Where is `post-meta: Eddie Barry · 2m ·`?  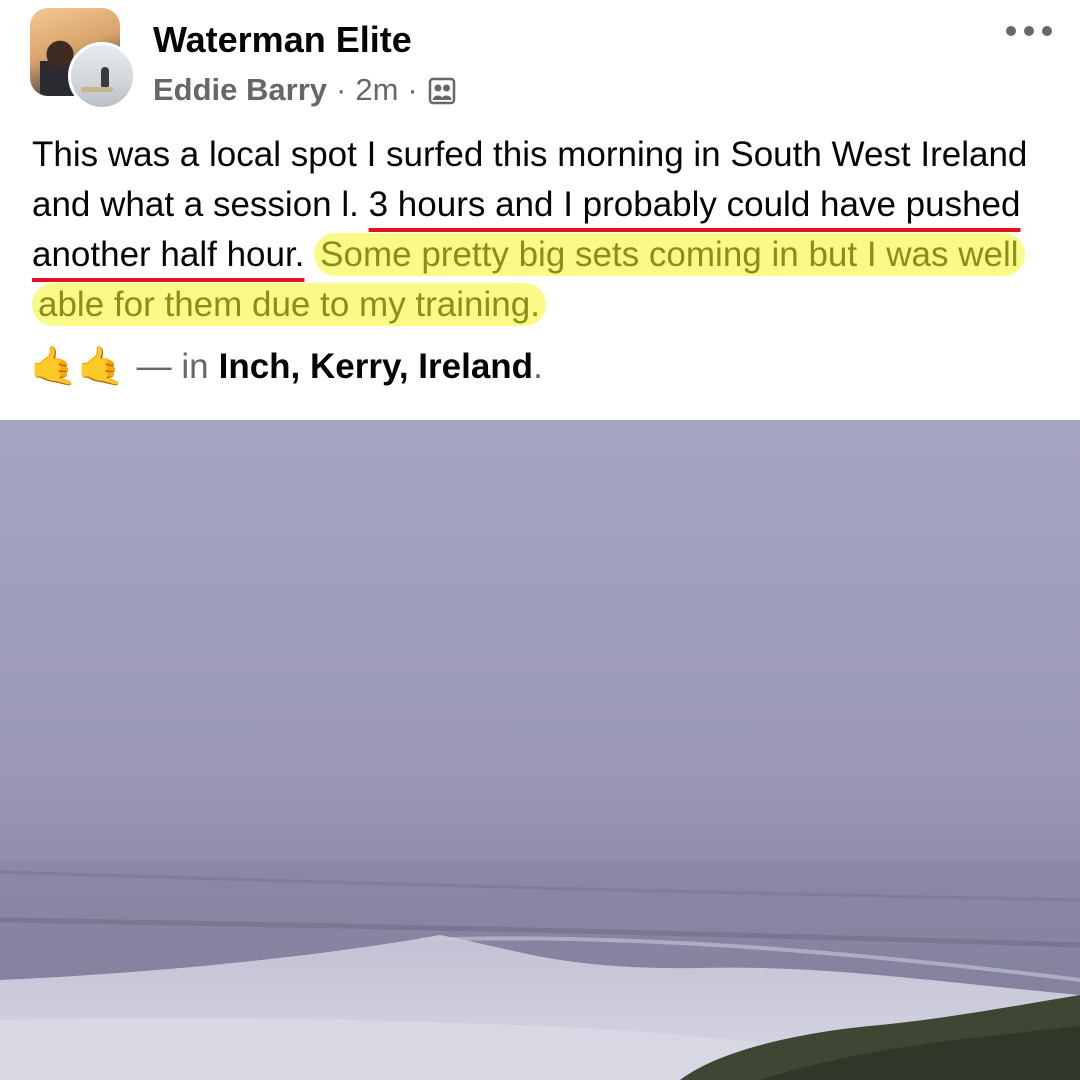
post-meta: Eddie Barry · 2m · is located at coordinates (305, 90).